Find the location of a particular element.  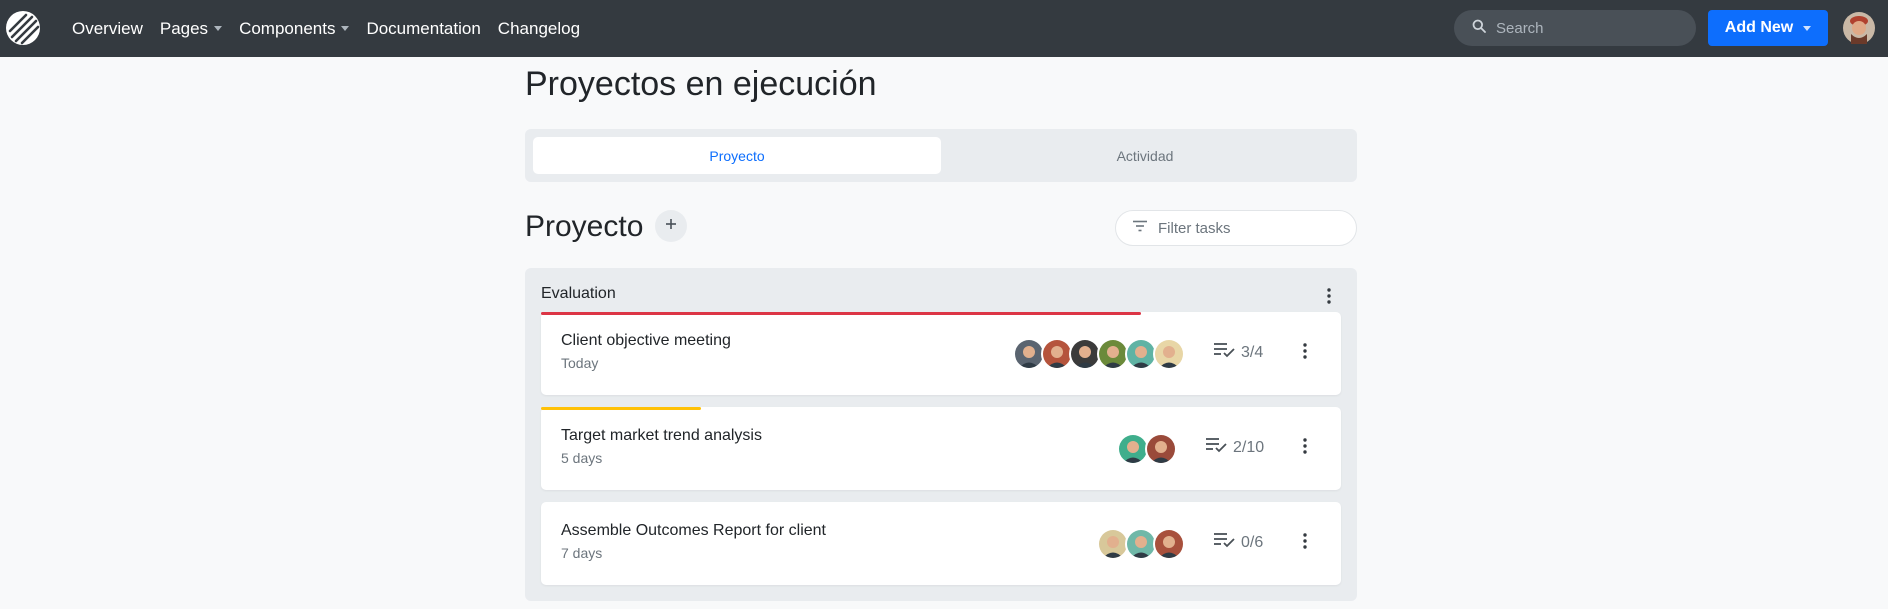

task-count: 2/10 is located at coordinates (1234, 447).